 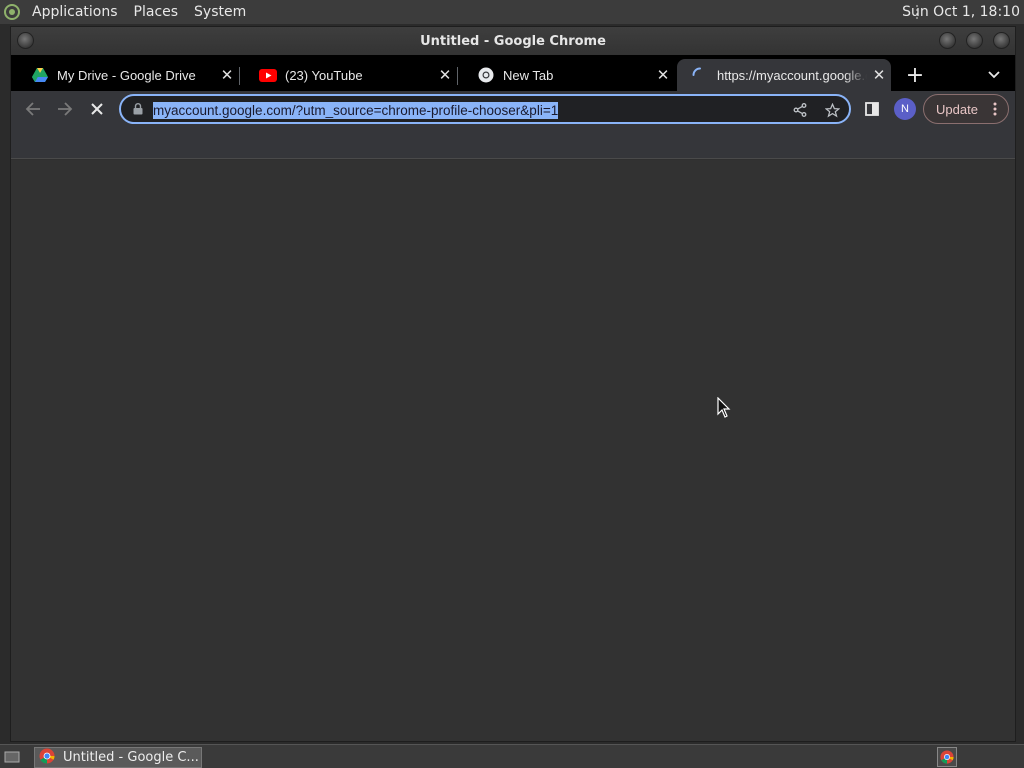 What do you see at coordinates (25, 40) in the screenshot?
I see `window-menu-button` at bounding box center [25, 40].